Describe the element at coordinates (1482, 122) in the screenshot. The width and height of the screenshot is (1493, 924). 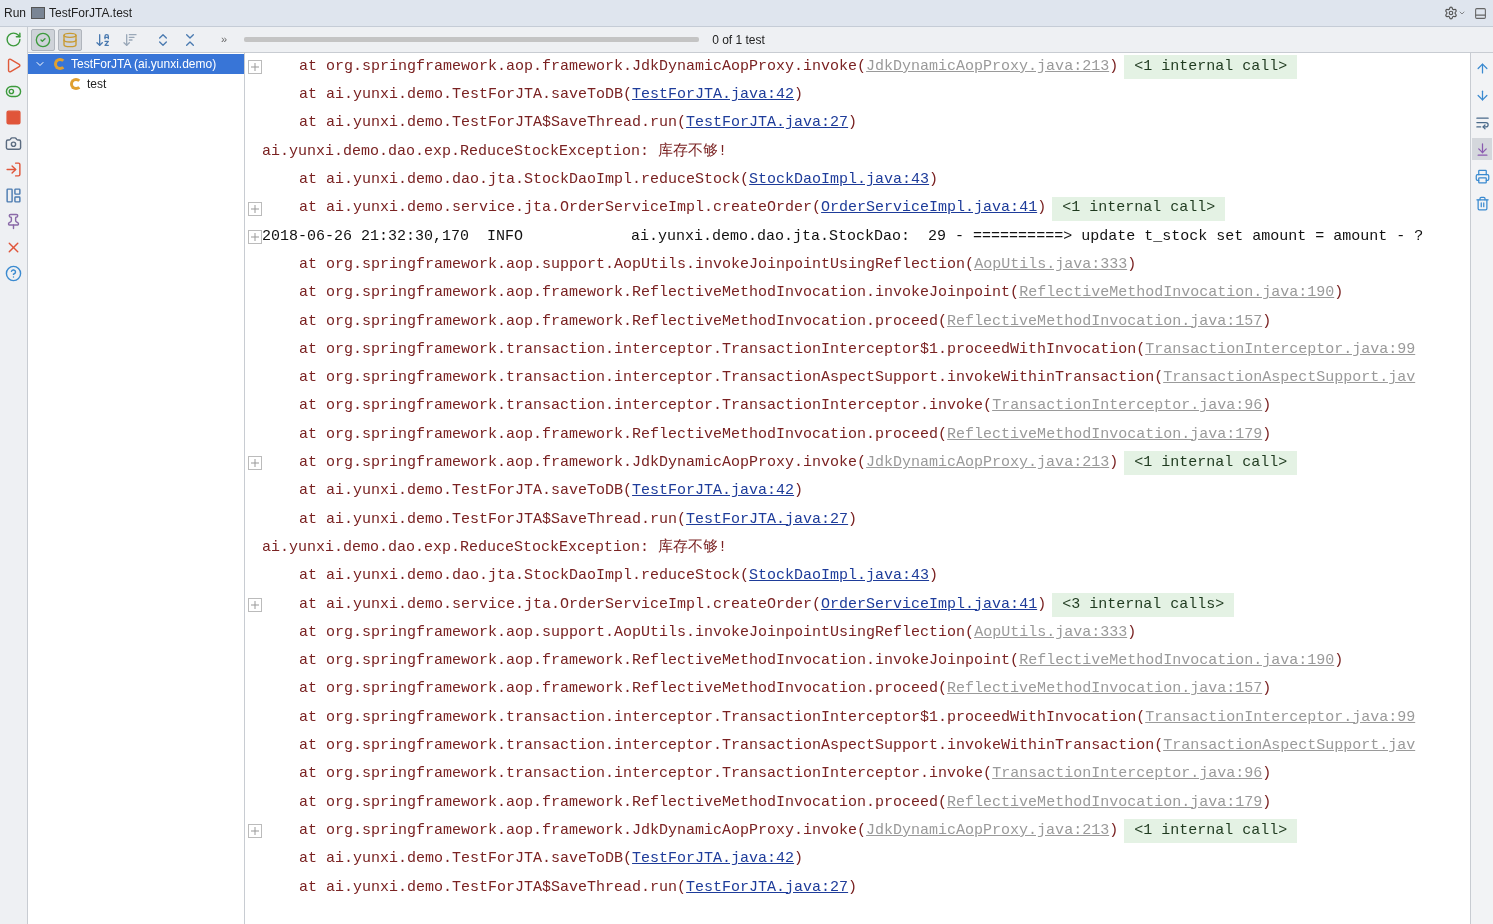
I see `wrap-icon` at that location.